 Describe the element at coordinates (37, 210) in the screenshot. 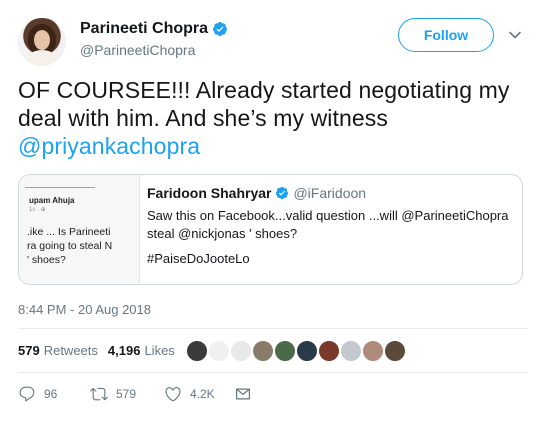

I see `thumbnail-meta: 1s · ⊕` at that location.